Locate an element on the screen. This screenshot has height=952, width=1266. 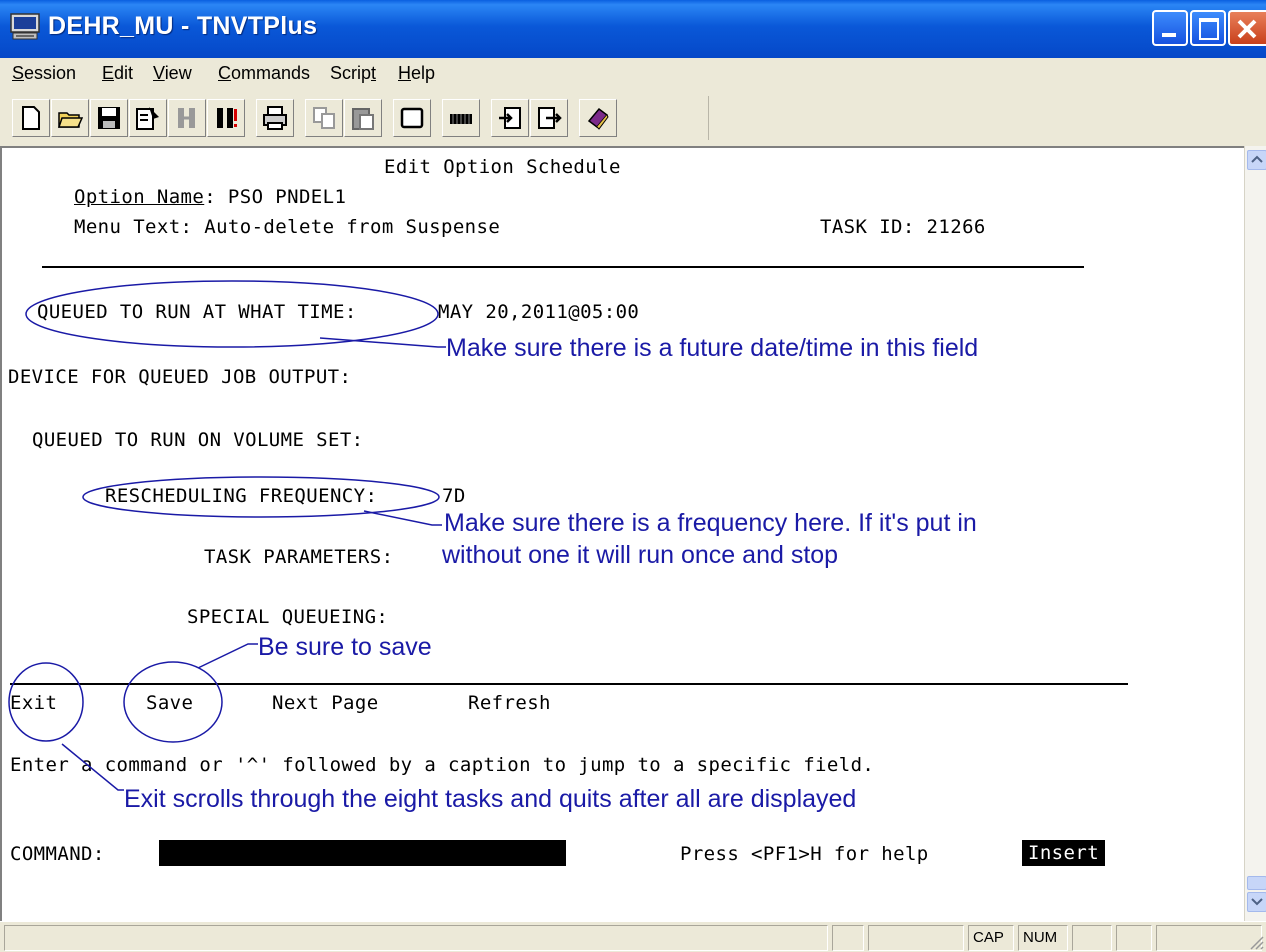
paste-icon is located at coordinates (363, 119).